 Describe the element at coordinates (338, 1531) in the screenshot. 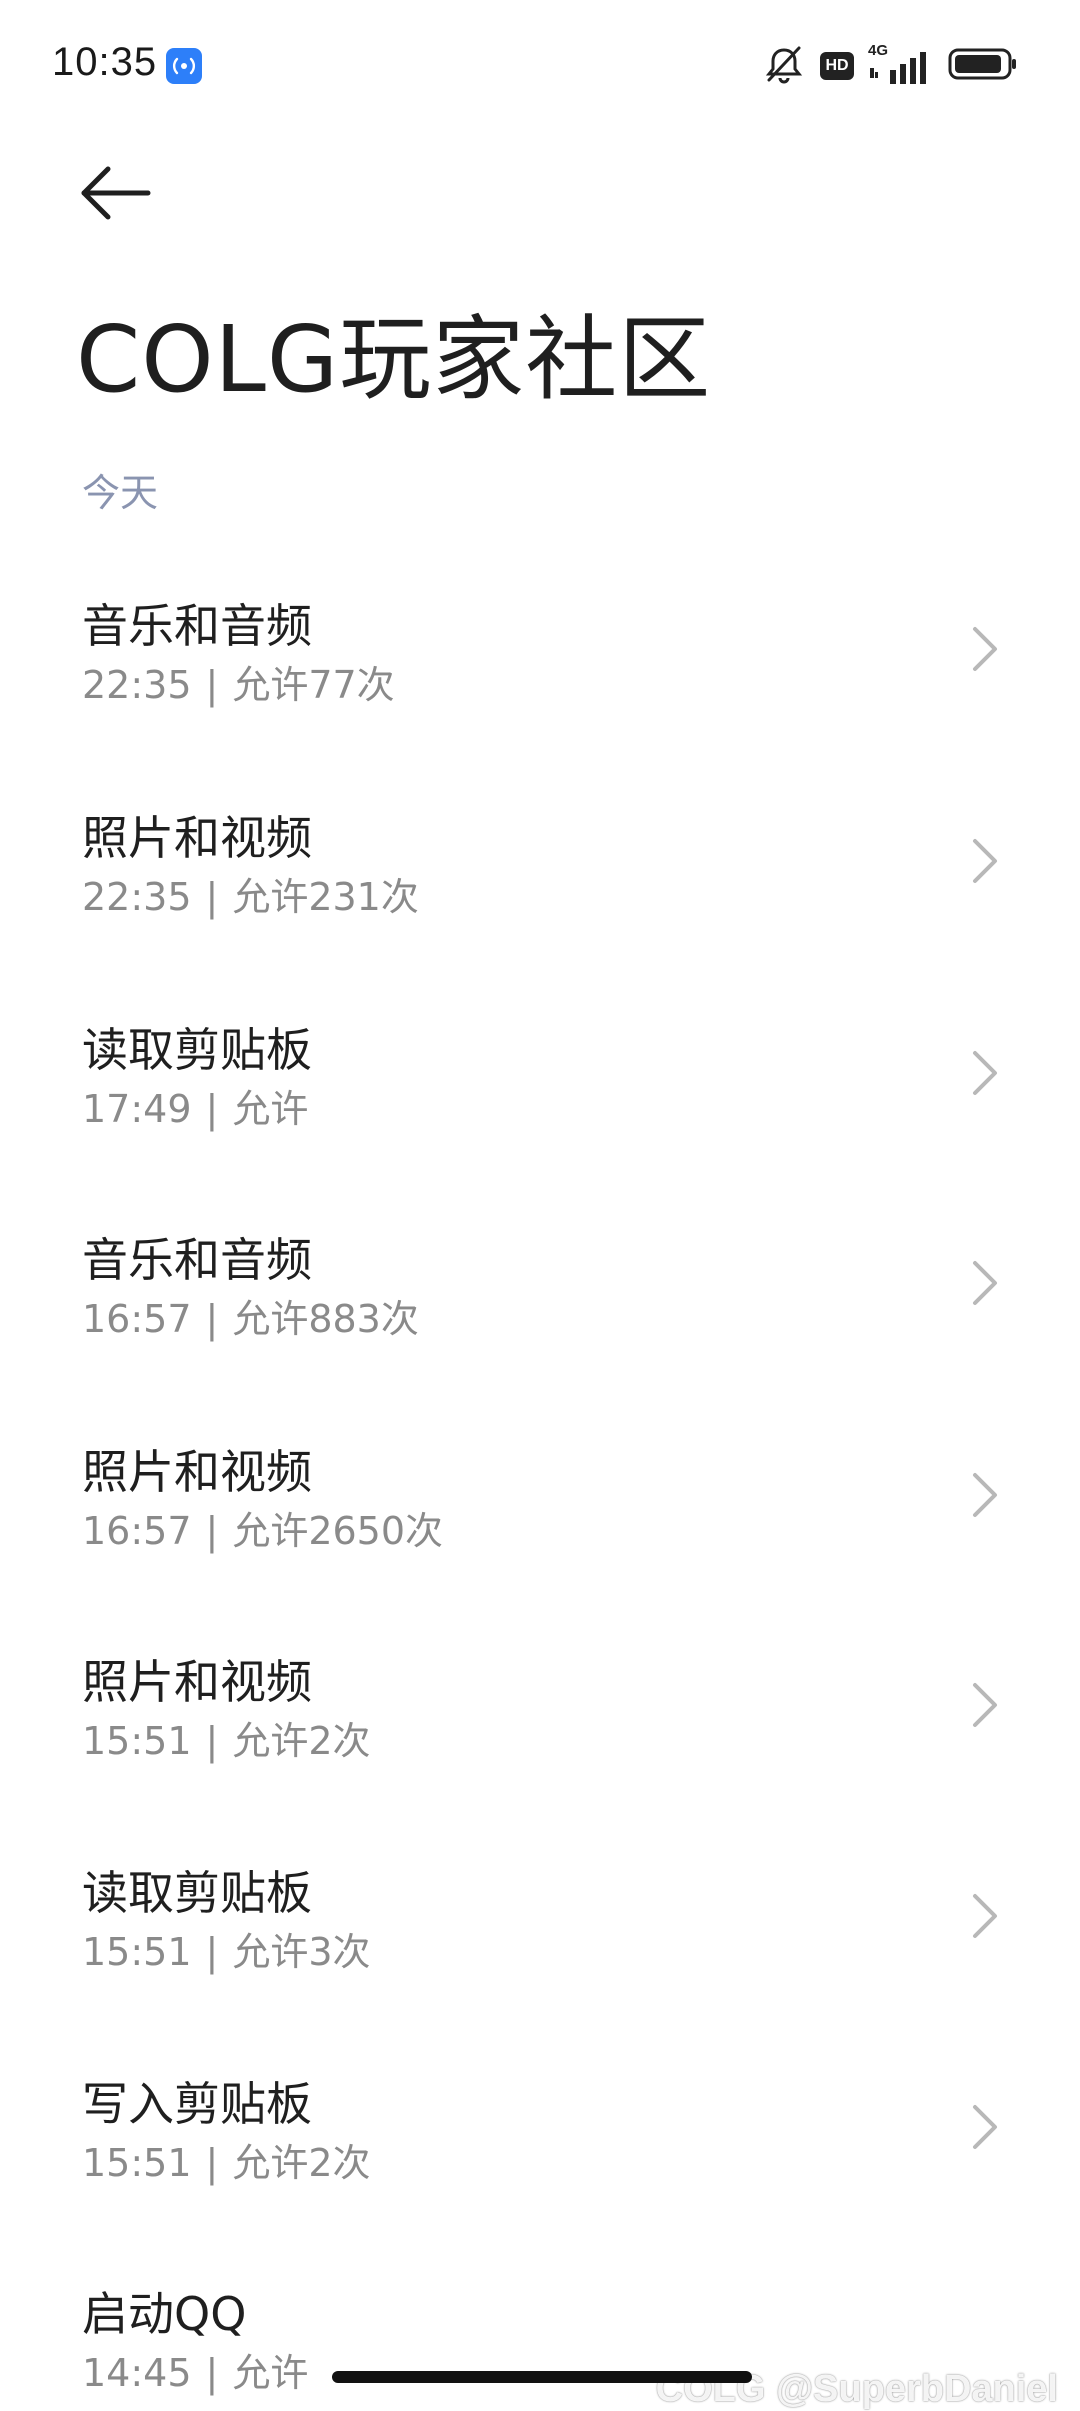

I see `record-status: 允许2650次` at that location.